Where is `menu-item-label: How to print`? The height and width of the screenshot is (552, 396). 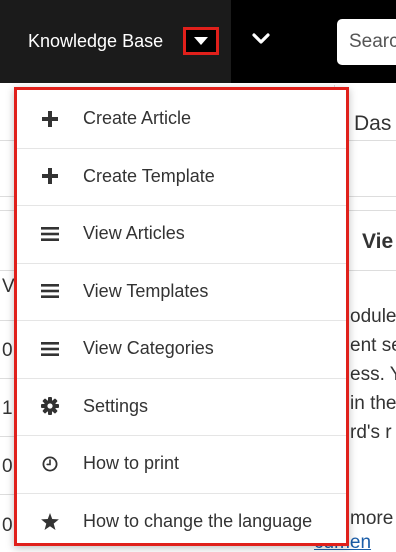 menu-item-label: How to print is located at coordinates (131, 463).